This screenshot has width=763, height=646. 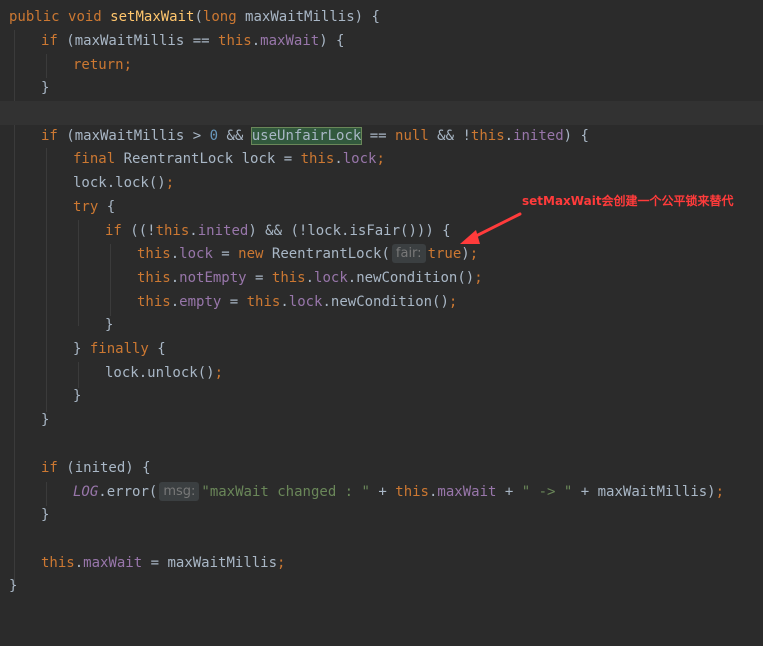 I want to click on punct: (, so click(x=198, y=17).